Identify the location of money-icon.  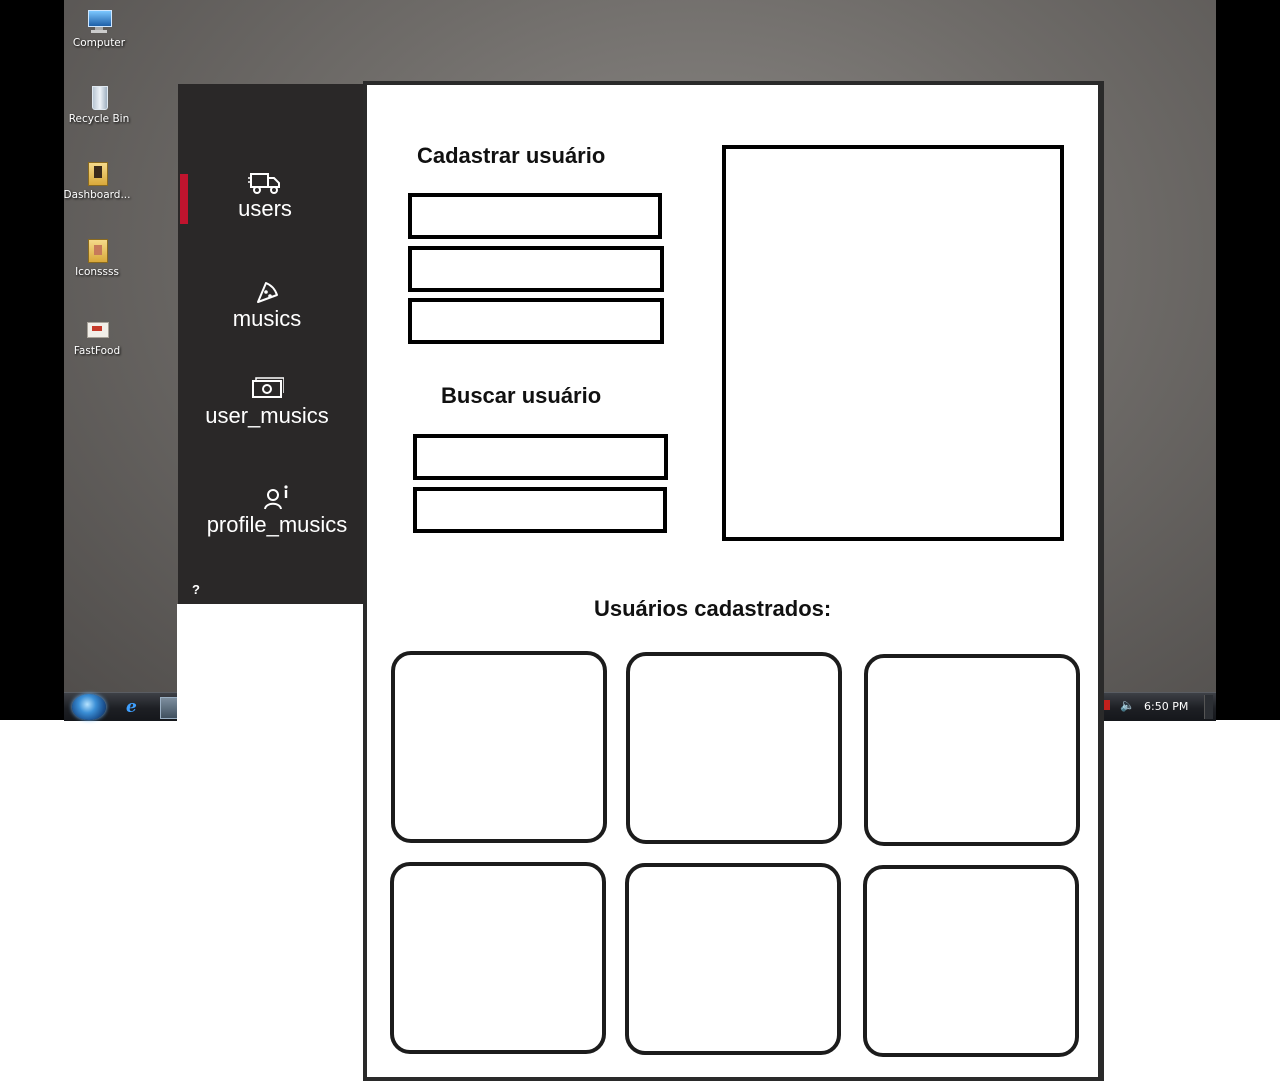
(267, 389).